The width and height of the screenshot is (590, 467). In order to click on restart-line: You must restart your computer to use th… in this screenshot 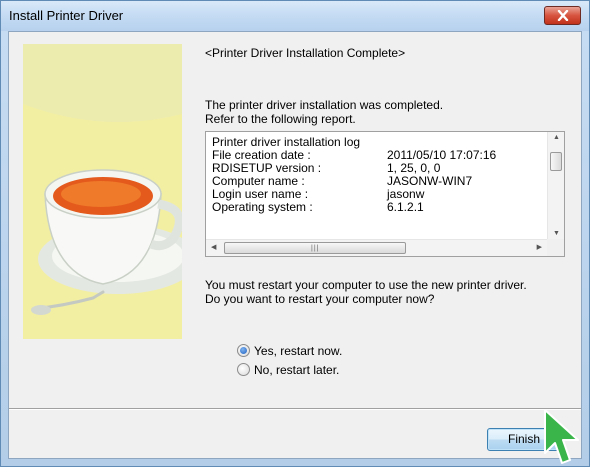, I will do `click(366, 285)`.